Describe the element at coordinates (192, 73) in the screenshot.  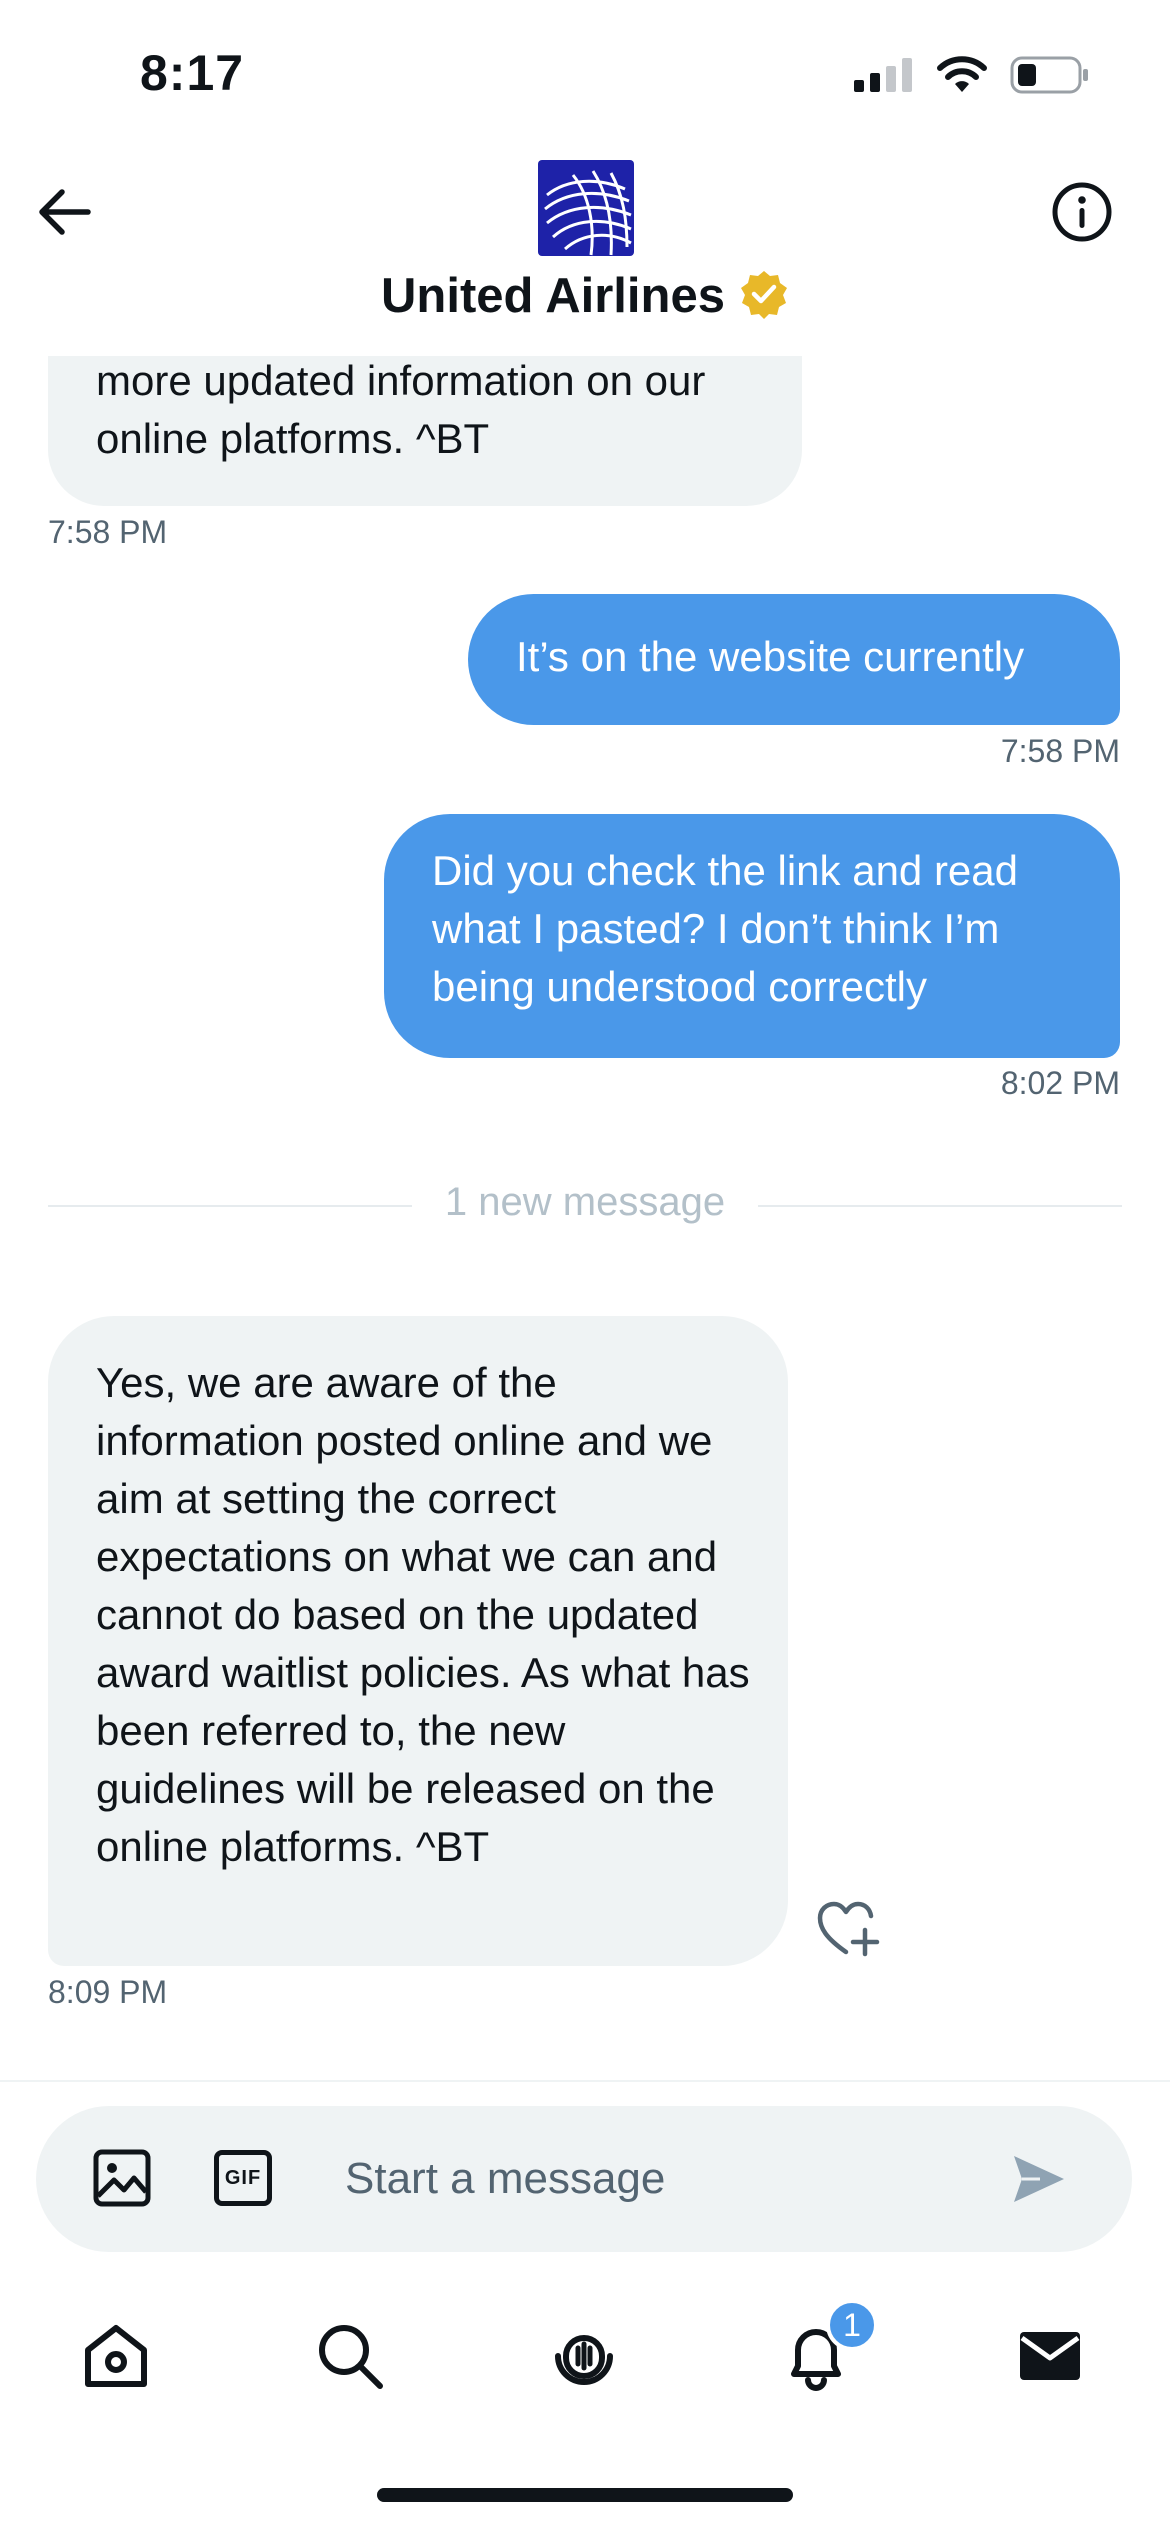
I see `status-time: 8:17` at that location.